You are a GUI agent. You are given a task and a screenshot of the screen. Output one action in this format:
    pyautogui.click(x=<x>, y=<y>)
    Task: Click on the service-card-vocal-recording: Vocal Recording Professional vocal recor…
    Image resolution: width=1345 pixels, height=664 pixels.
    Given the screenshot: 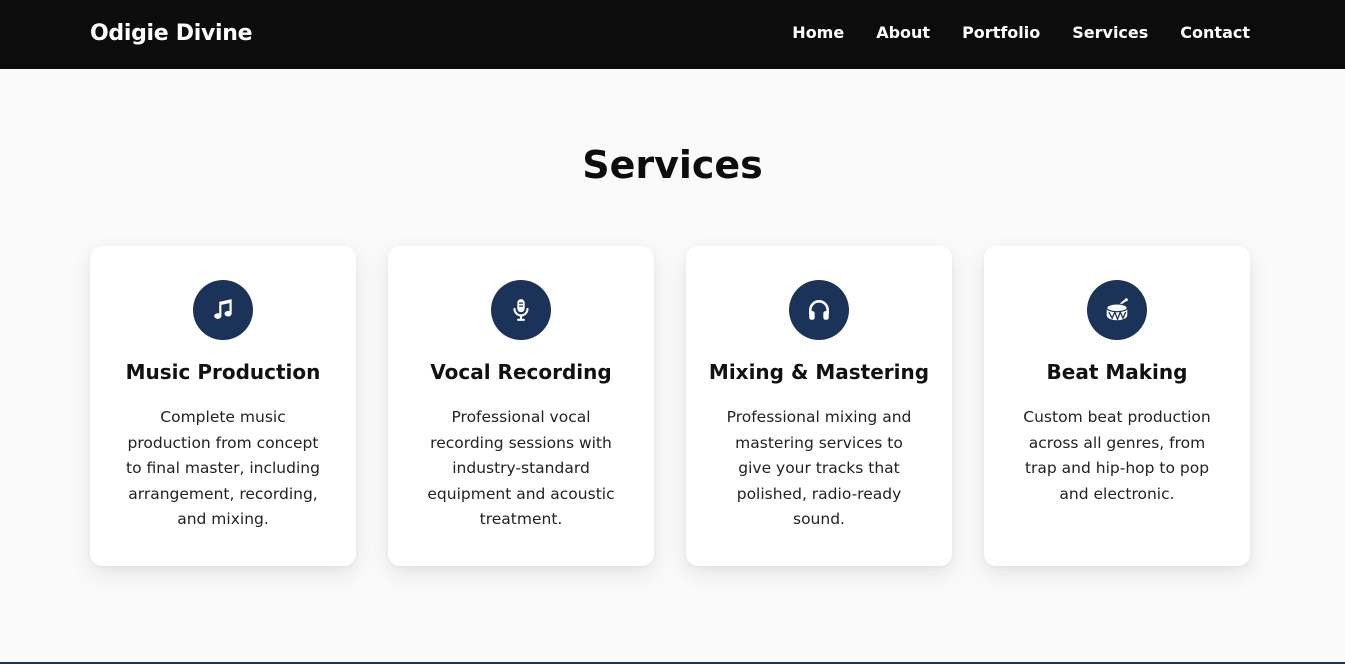 What is the action you would take?
    pyautogui.click(x=521, y=406)
    